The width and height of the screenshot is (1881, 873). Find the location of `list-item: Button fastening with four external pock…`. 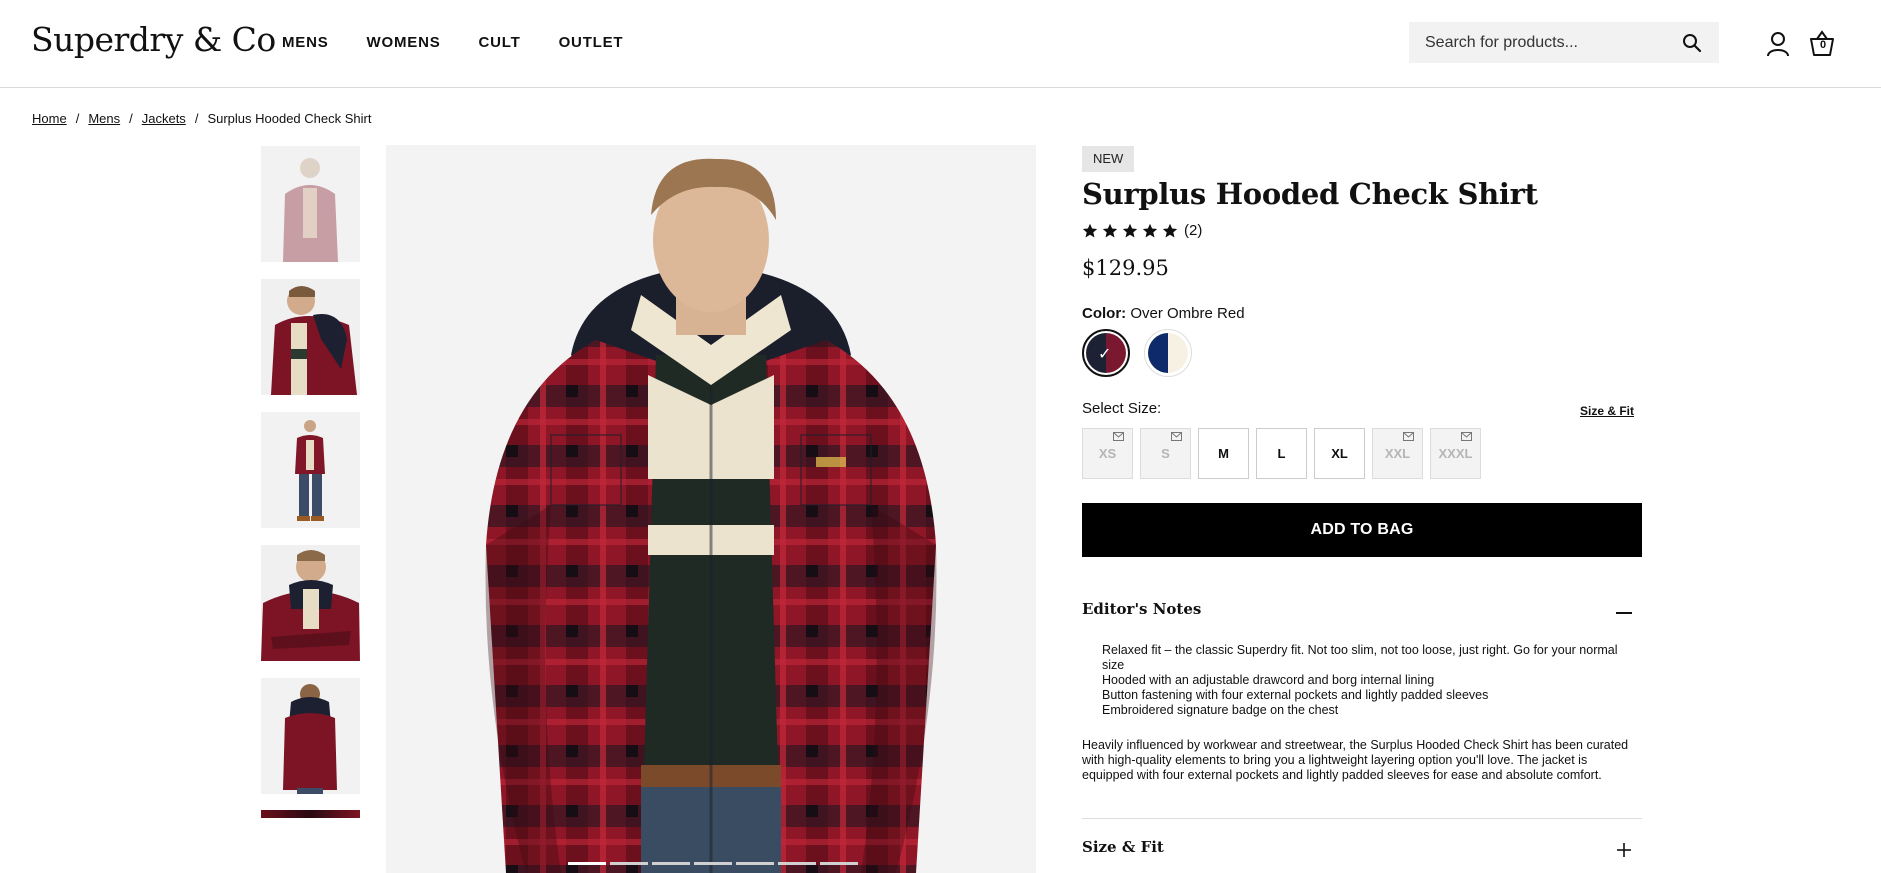

list-item: Button fastening with four external pock… is located at coordinates (1295, 695).